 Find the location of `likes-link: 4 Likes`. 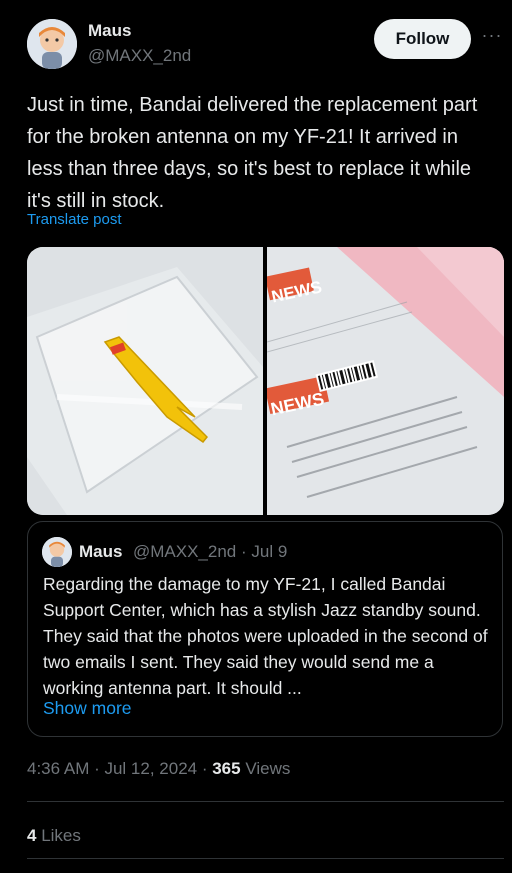

likes-link: 4 Likes is located at coordinates (54, 836).